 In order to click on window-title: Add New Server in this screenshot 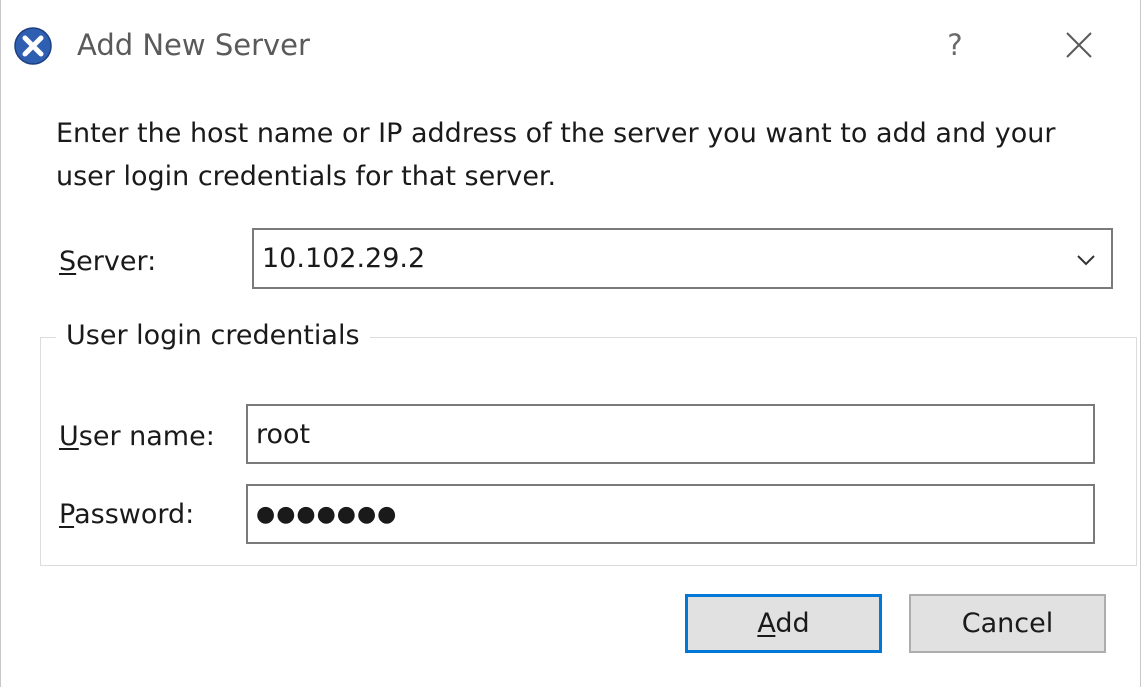, I will do `click(193, 45)`.